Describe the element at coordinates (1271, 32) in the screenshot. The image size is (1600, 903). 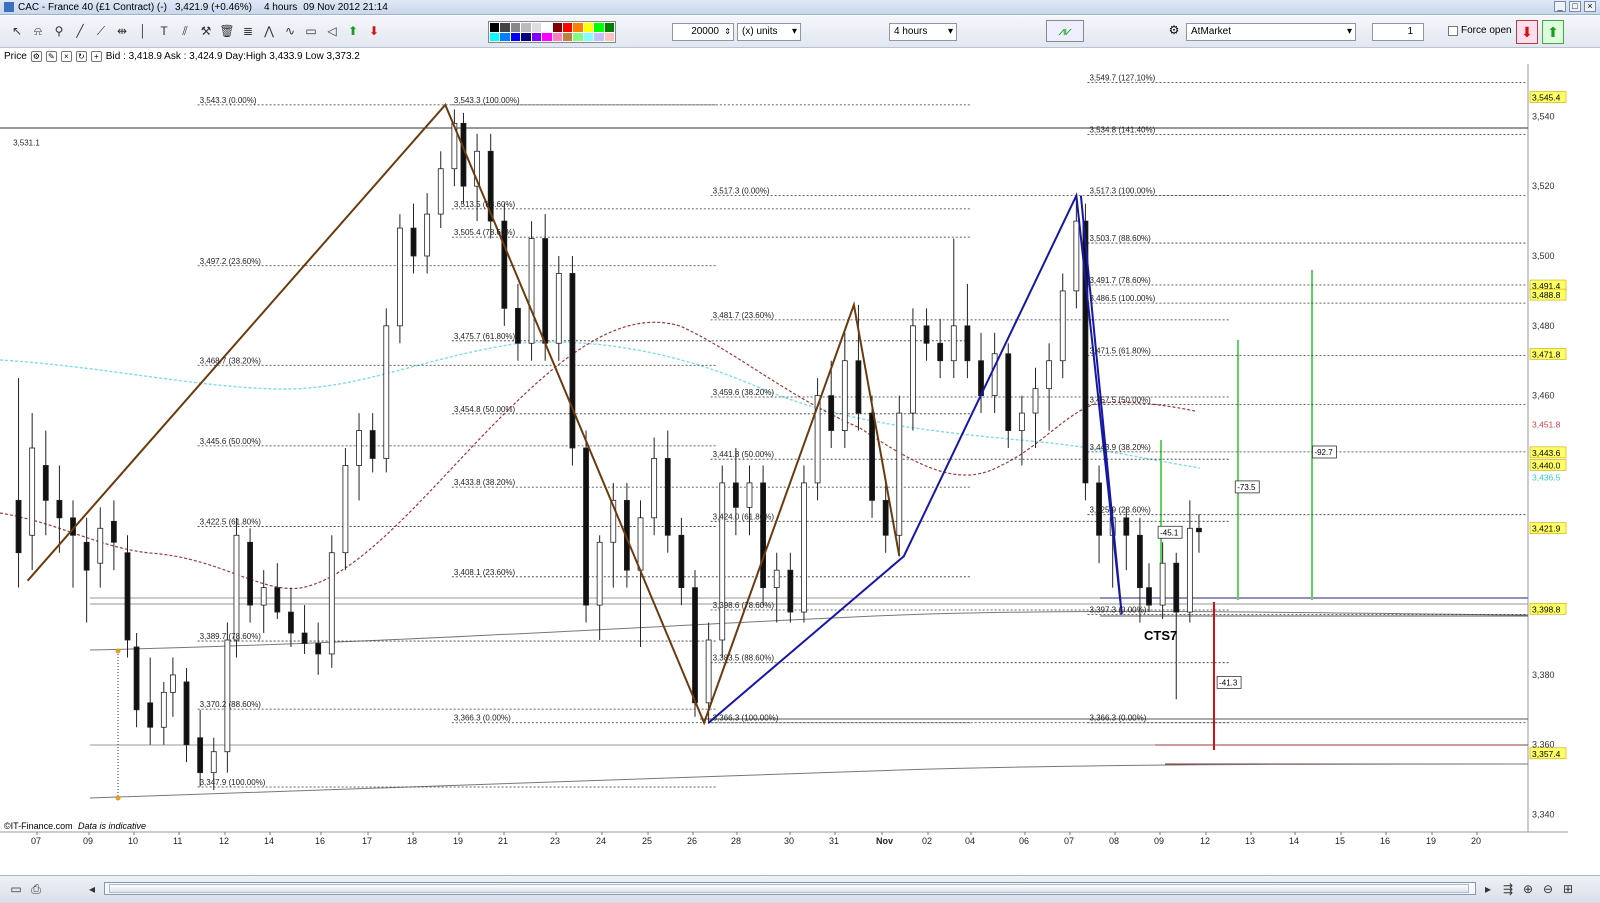
I see `order-type-select: AtMarket` at that location.